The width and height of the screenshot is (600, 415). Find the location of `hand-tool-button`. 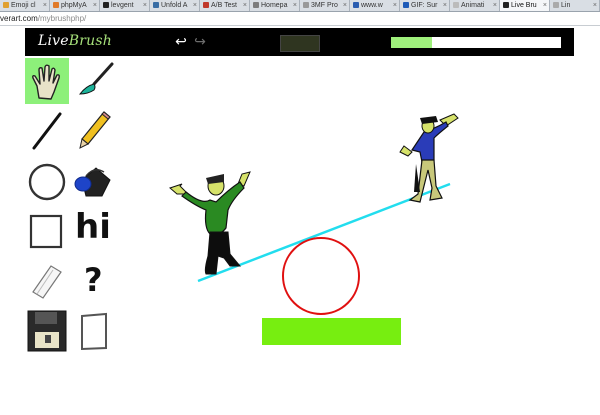

hand-tool-button is located at coordinates (47, 81).